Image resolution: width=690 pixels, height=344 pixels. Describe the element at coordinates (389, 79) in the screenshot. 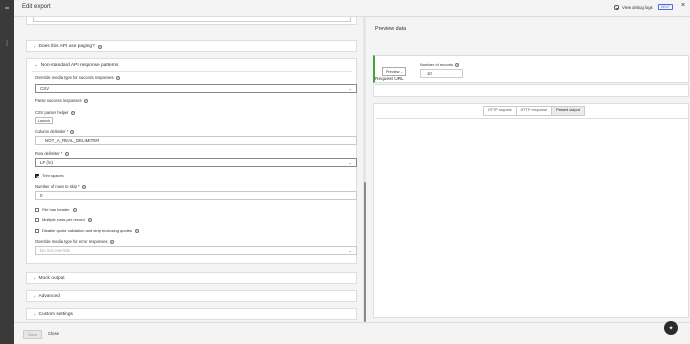

I see `request-url-label: Request URL` at that location.